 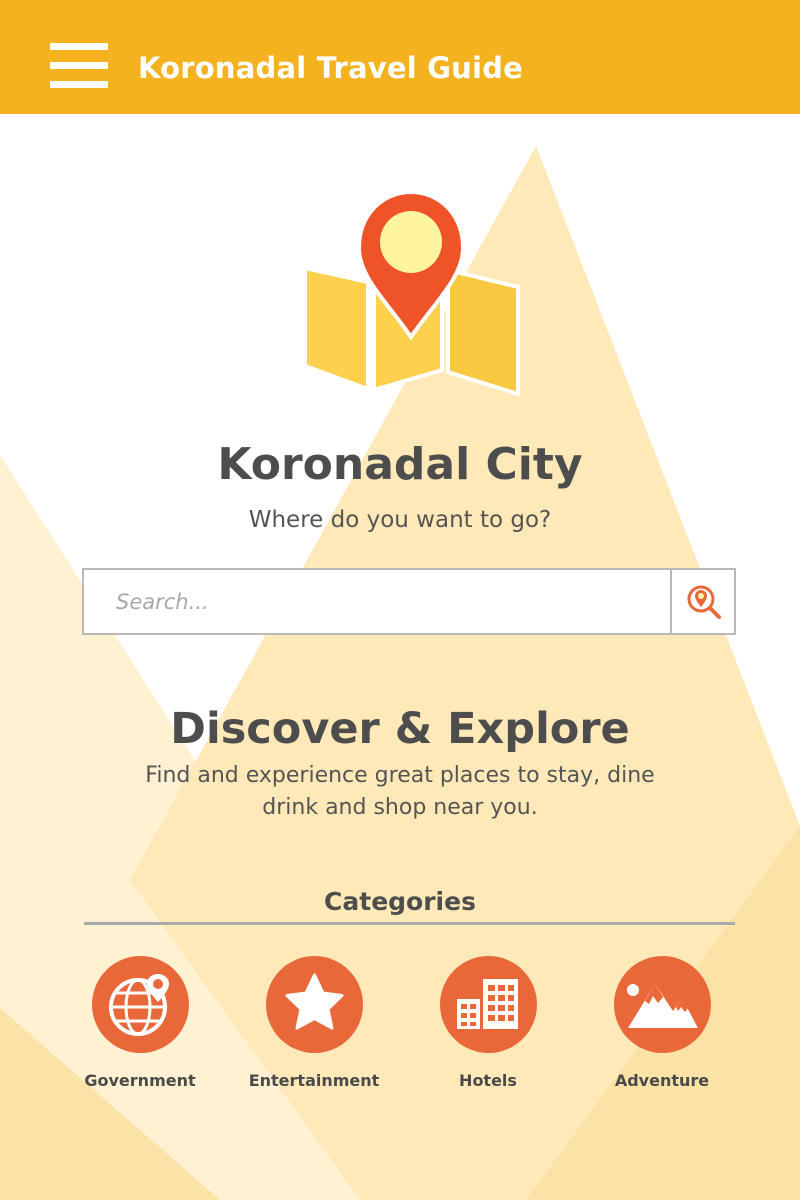 I want to click on globe-pin-icon, so click(x=140, y=1004).